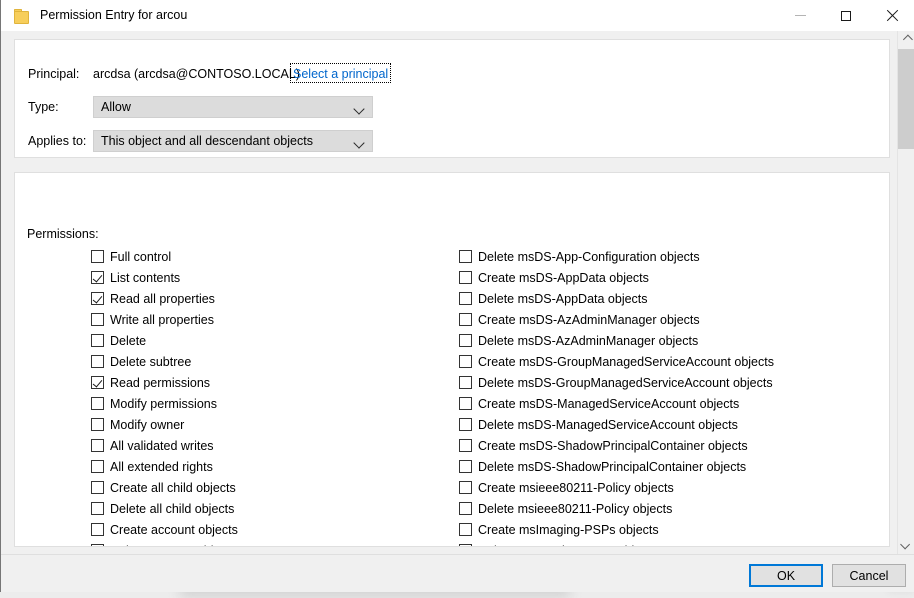 The width and height of the screenshot is (914, 598). I want to click on permission-label: Delete, so click(128, 340).